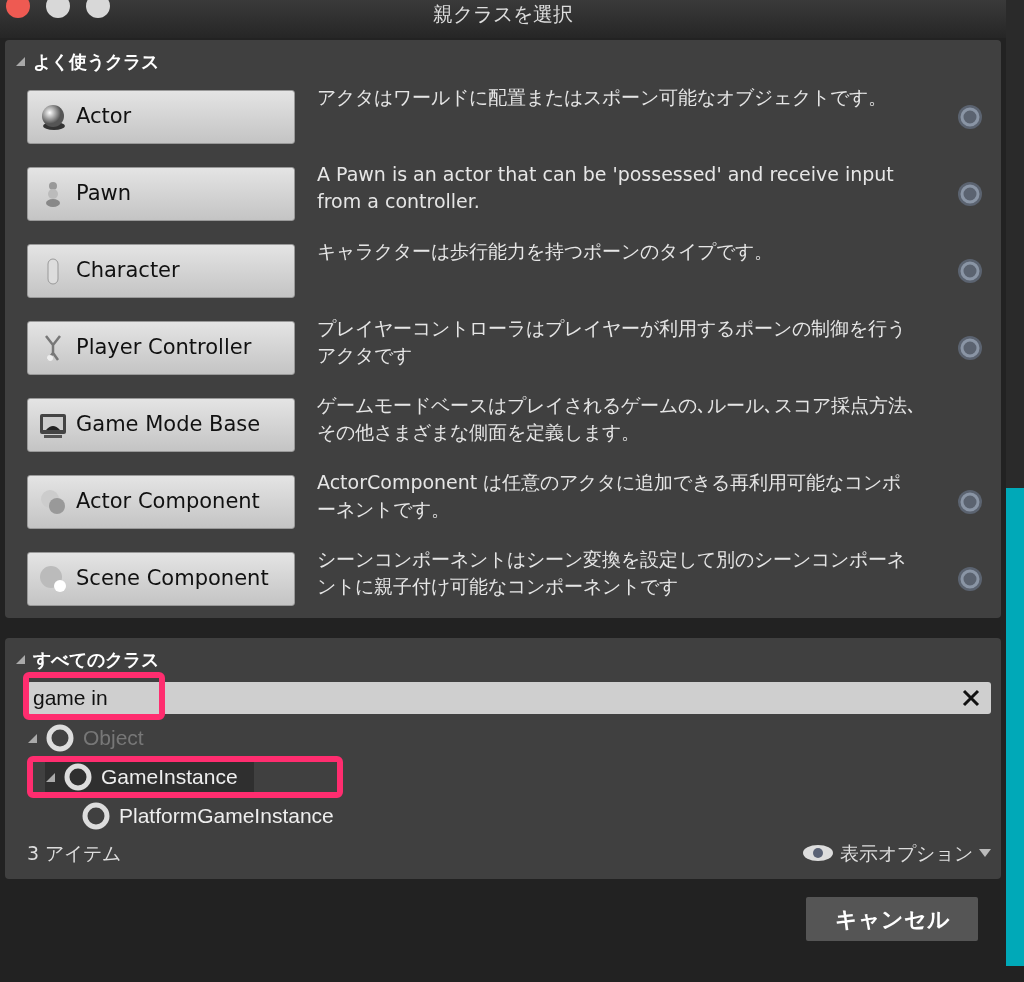 The width and height of the screenshot is (1024, 982). I want to click on zoom-button, so click(98, 9).